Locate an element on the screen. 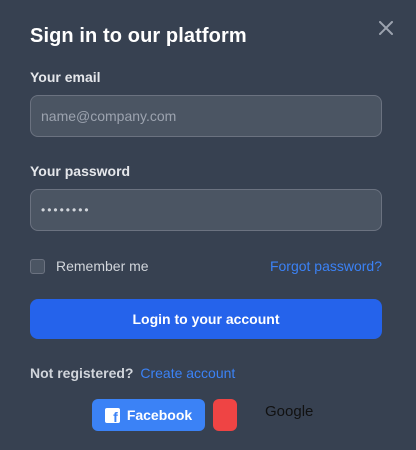 The image size is (416, 450). email-label: Your email is located at coordinates (65, 77).